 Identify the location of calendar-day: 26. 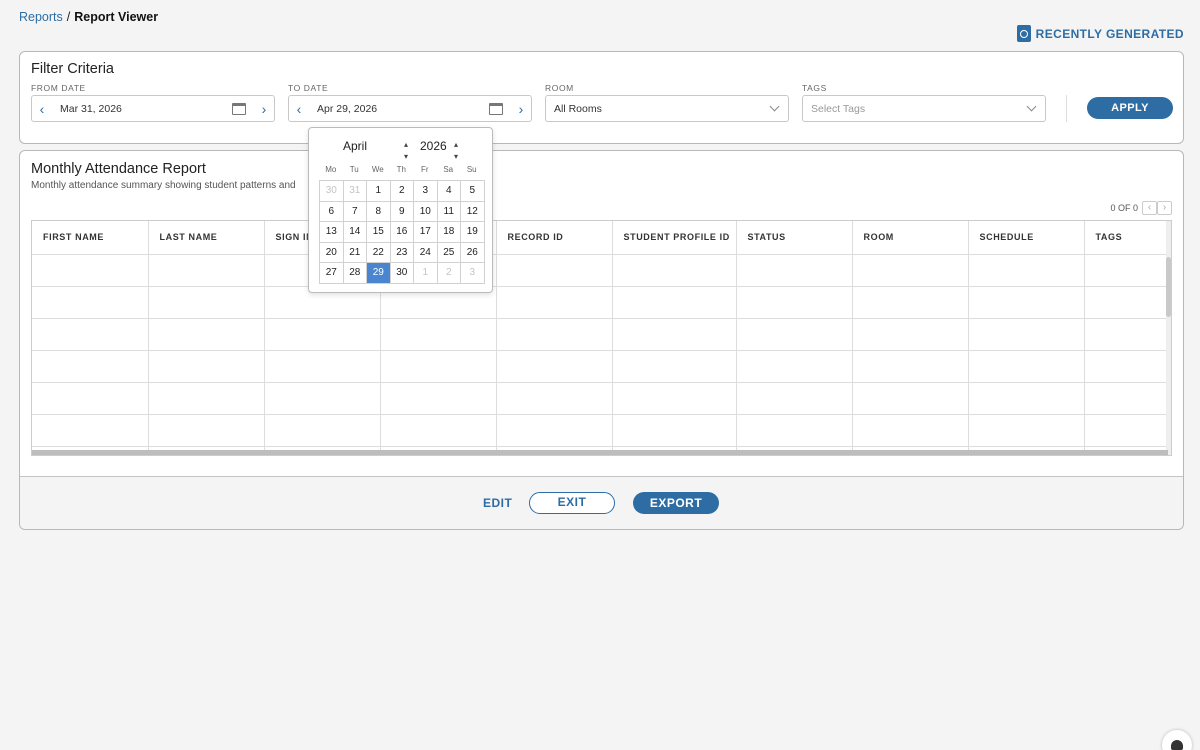
(472, 252).